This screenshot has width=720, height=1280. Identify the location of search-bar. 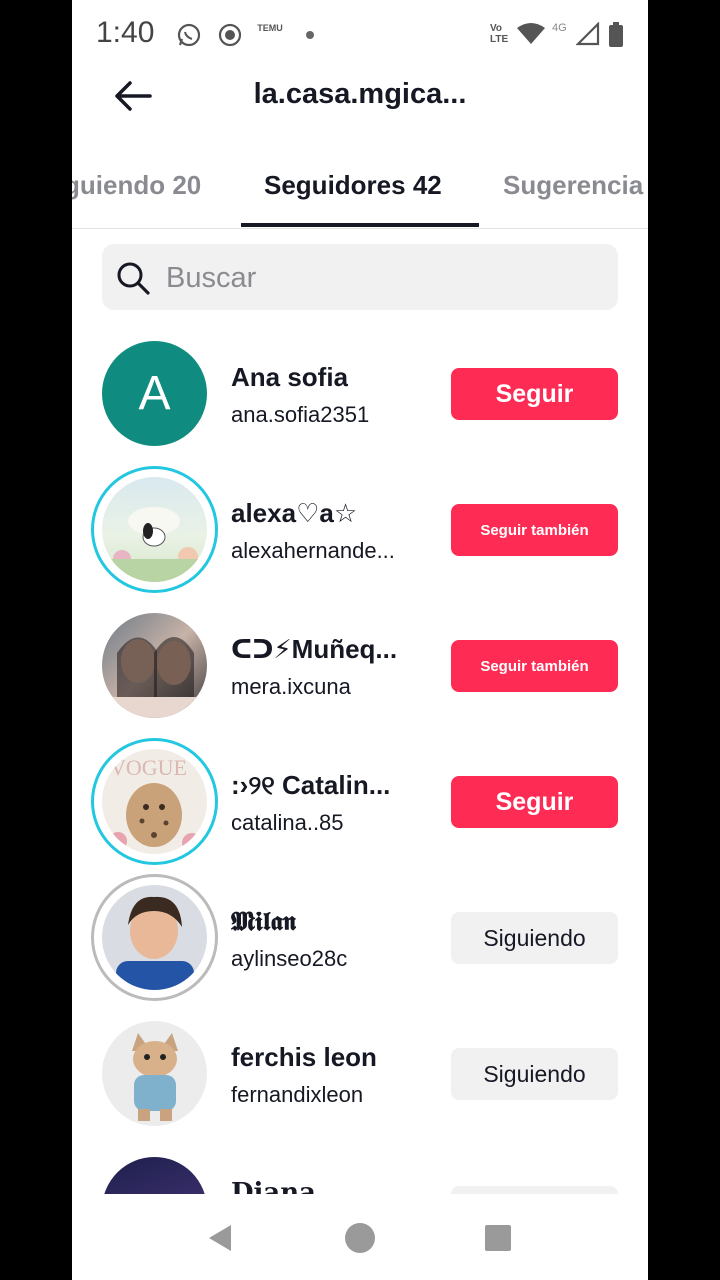
(360, 277).